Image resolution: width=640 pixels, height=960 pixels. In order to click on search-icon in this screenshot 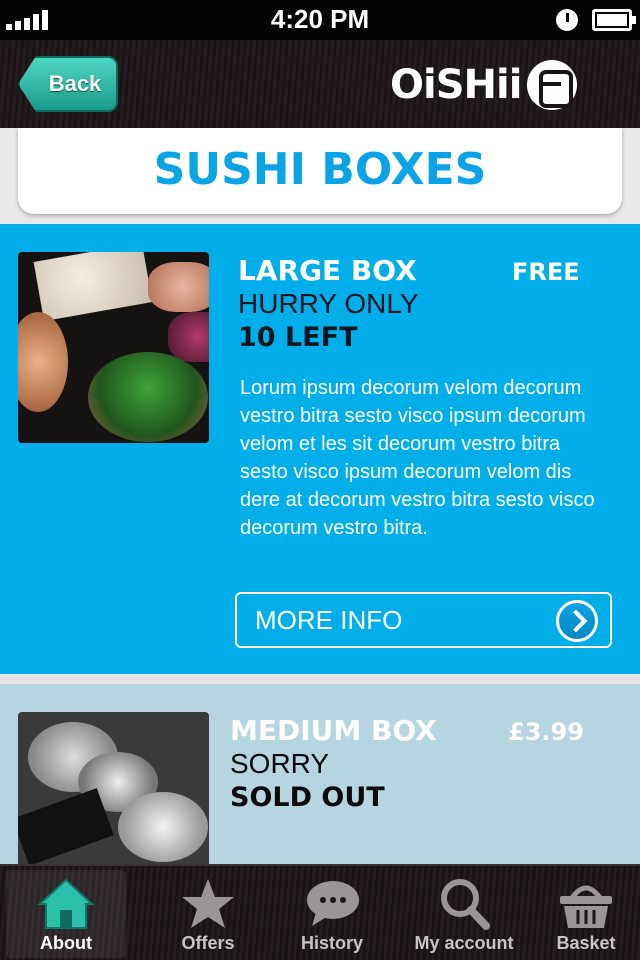, I will do `click(465, 904)`.